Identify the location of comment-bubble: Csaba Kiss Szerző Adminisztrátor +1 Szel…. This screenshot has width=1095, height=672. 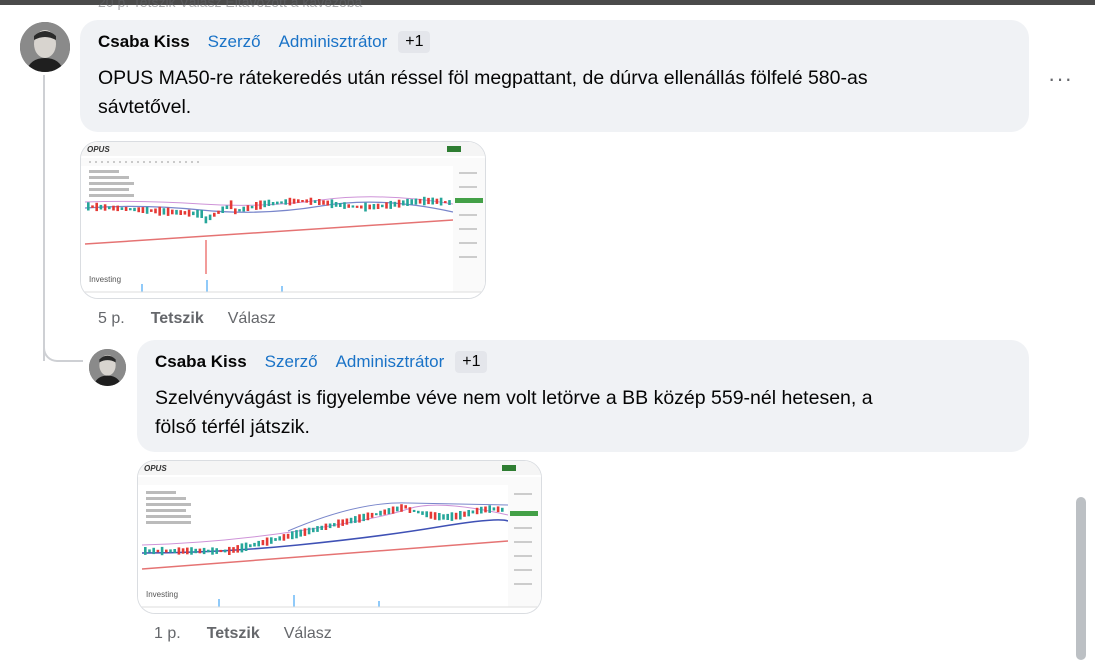
(583, 396).